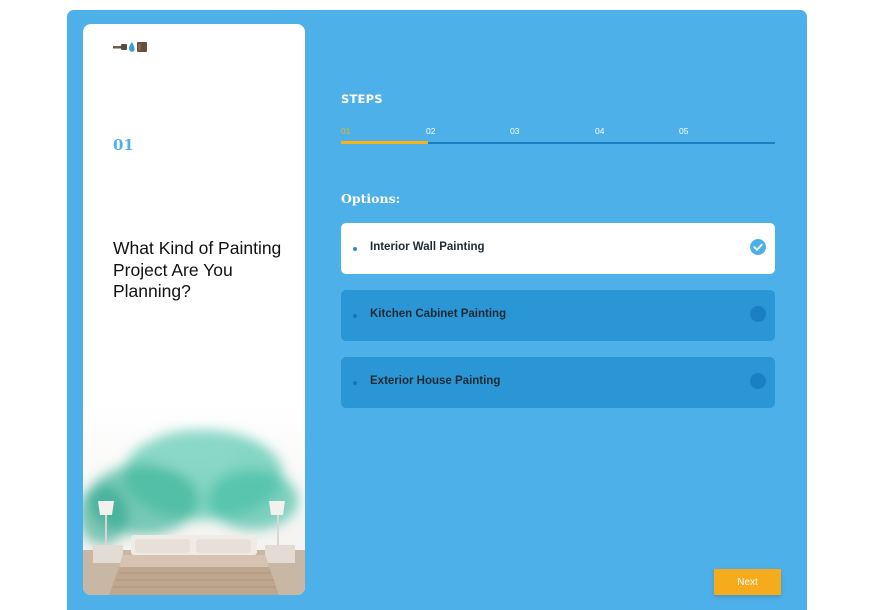 The width and height of the screenshot is (892, 610). I want to click on question-number: 01, so click(123, 145).